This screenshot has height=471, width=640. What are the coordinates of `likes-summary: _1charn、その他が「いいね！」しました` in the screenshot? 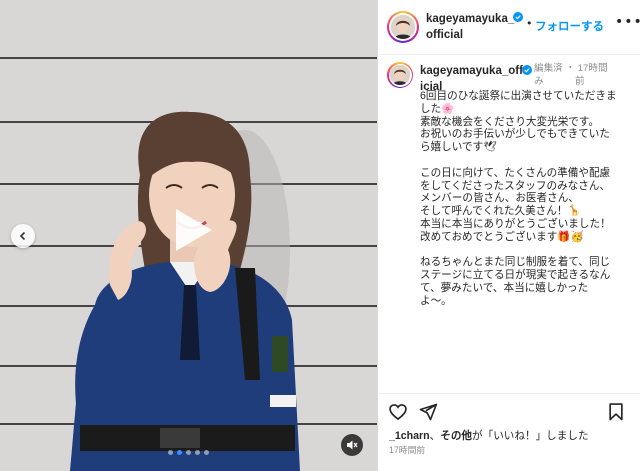 It's located at (489, 436).